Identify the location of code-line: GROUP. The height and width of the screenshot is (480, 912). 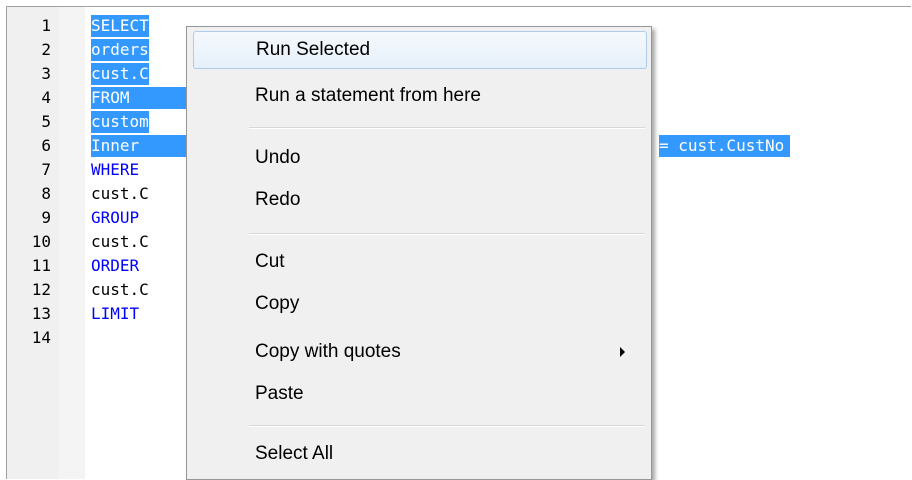
(115, 218).